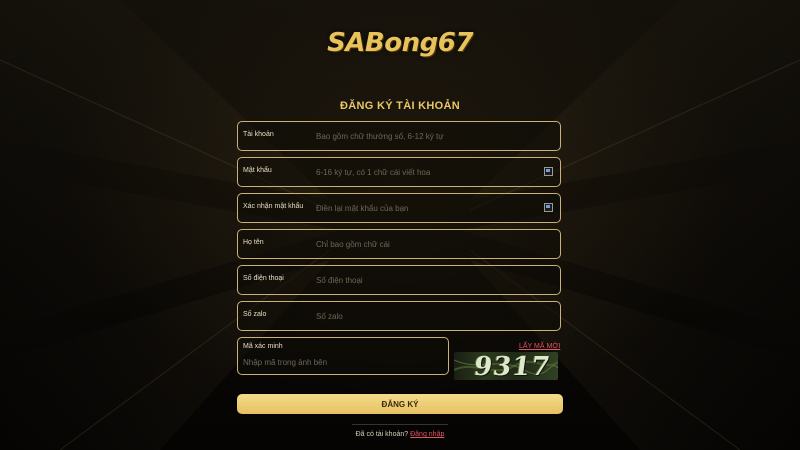  I want to click on captcha-code: 9317, so click(512, 366).